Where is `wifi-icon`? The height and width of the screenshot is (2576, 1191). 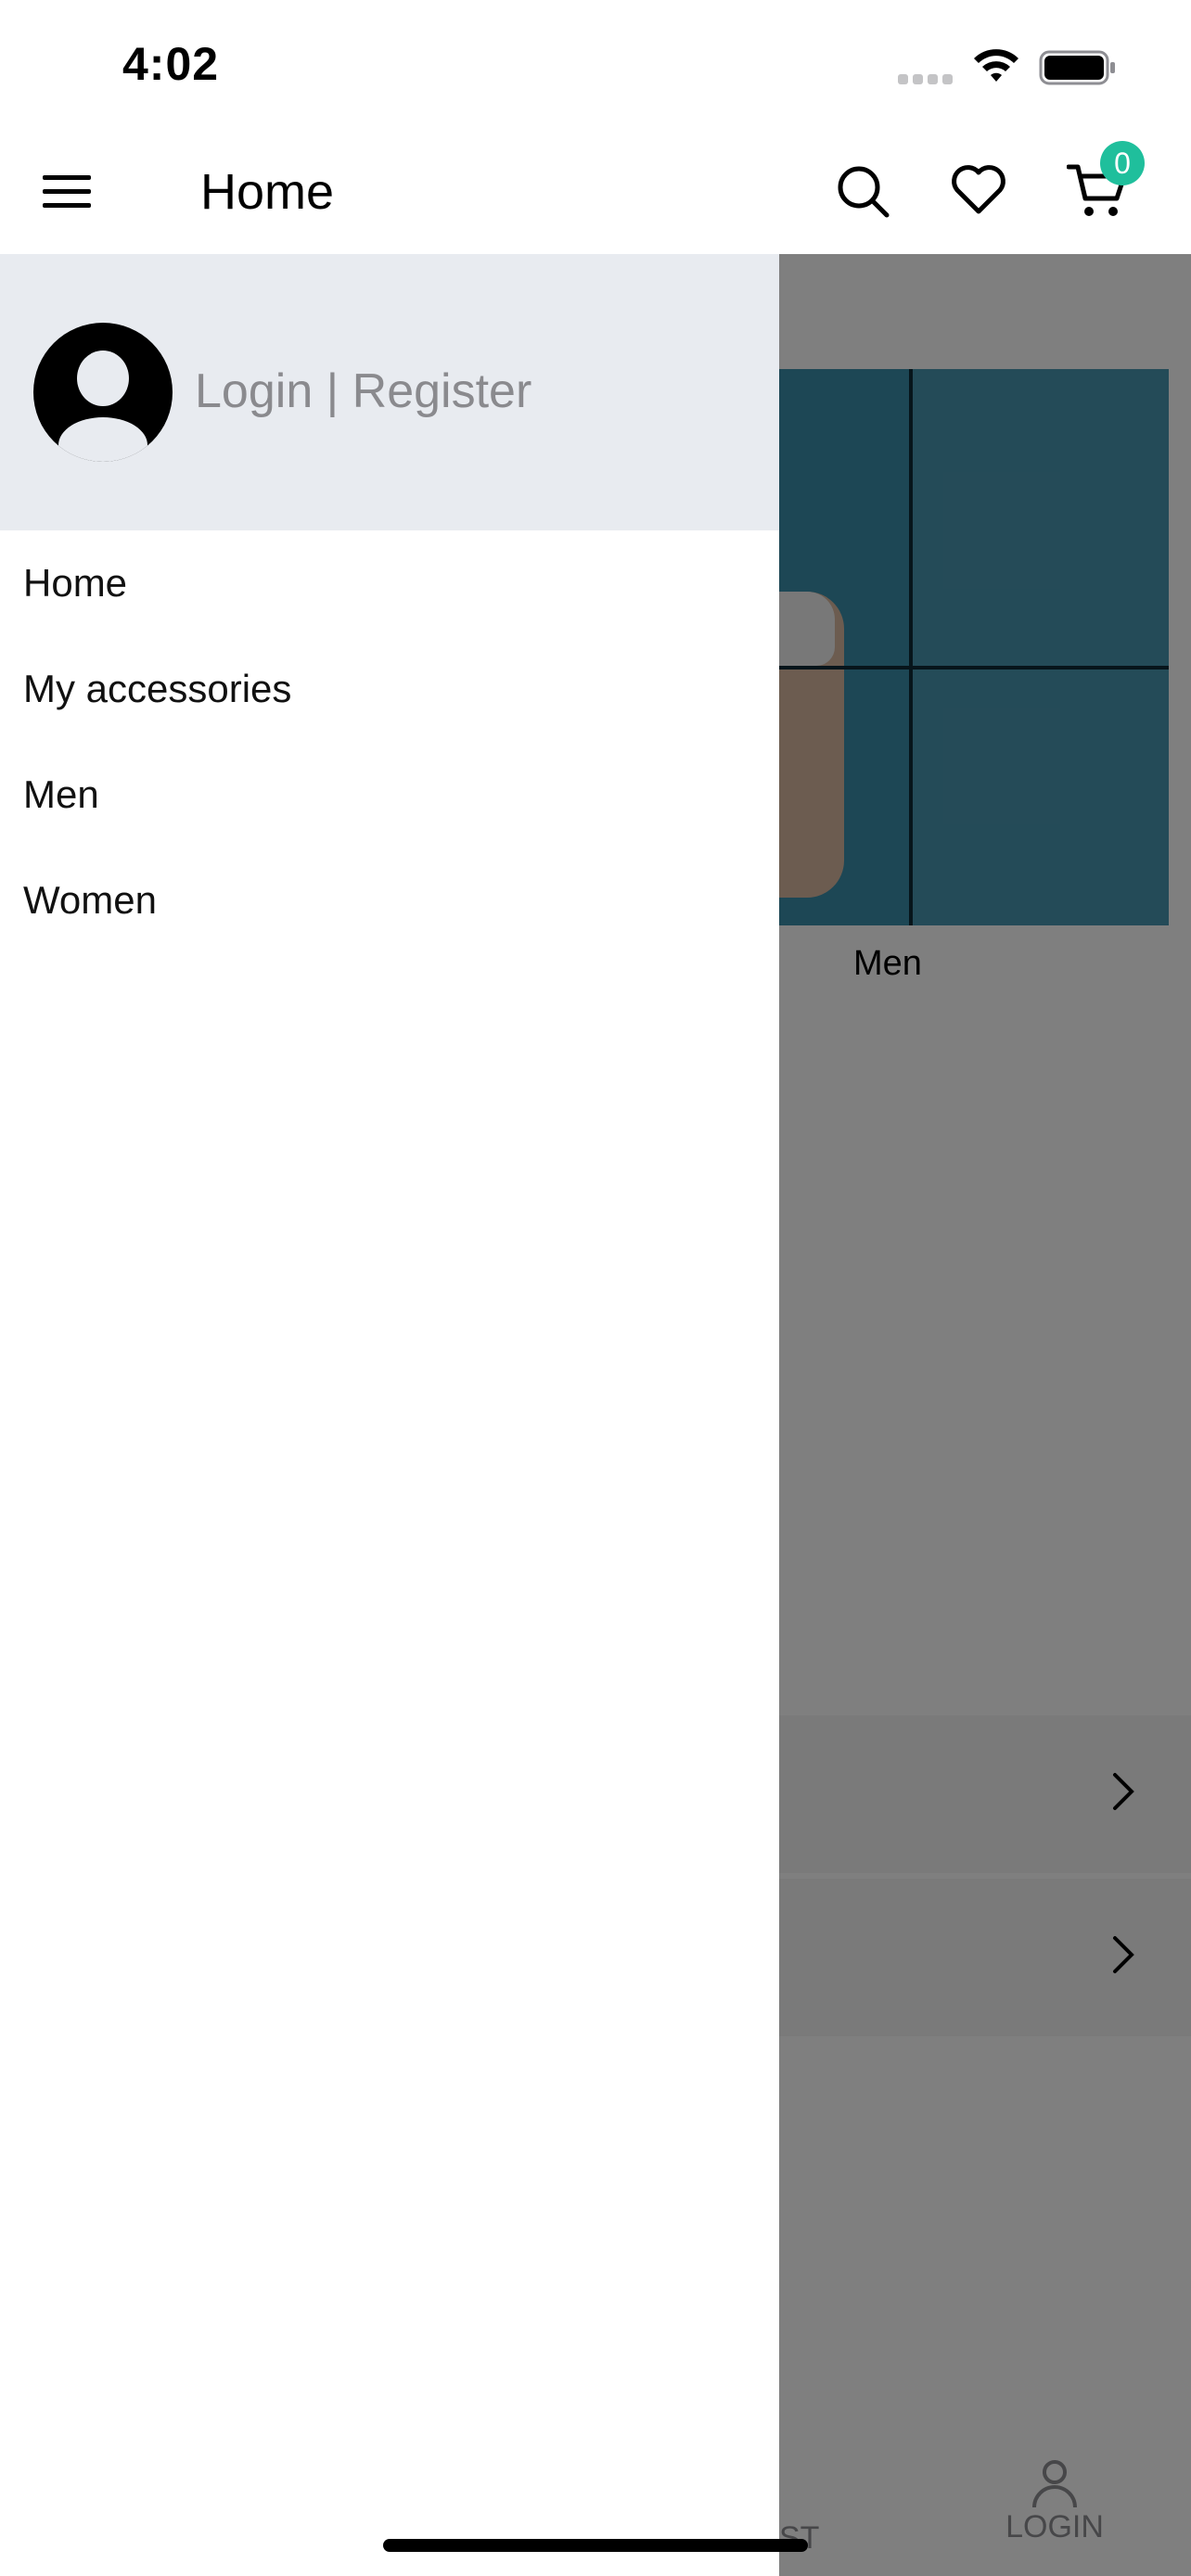 wifi-icon is located at coordinates (996, 66).